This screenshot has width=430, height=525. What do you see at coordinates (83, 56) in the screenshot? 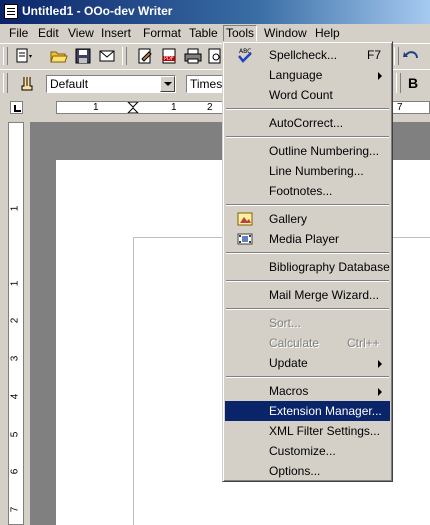
I see `save-icon` at bounding box center [83, 56].